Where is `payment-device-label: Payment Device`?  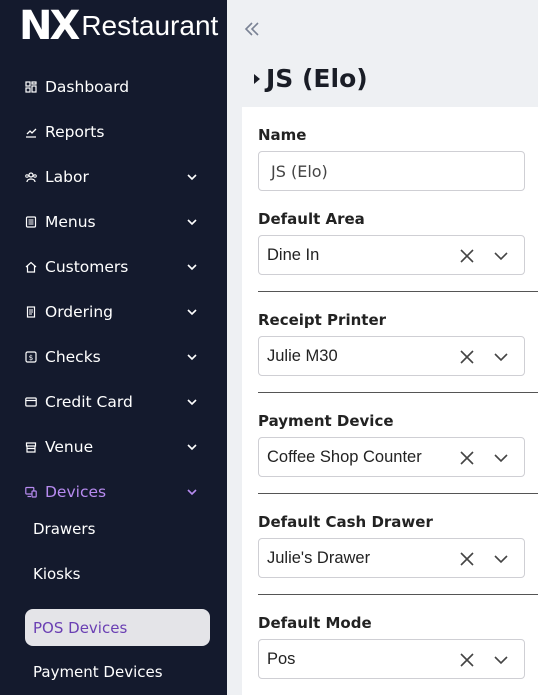 payment-device-label: Payment Device is located at coordinates (326, 421).